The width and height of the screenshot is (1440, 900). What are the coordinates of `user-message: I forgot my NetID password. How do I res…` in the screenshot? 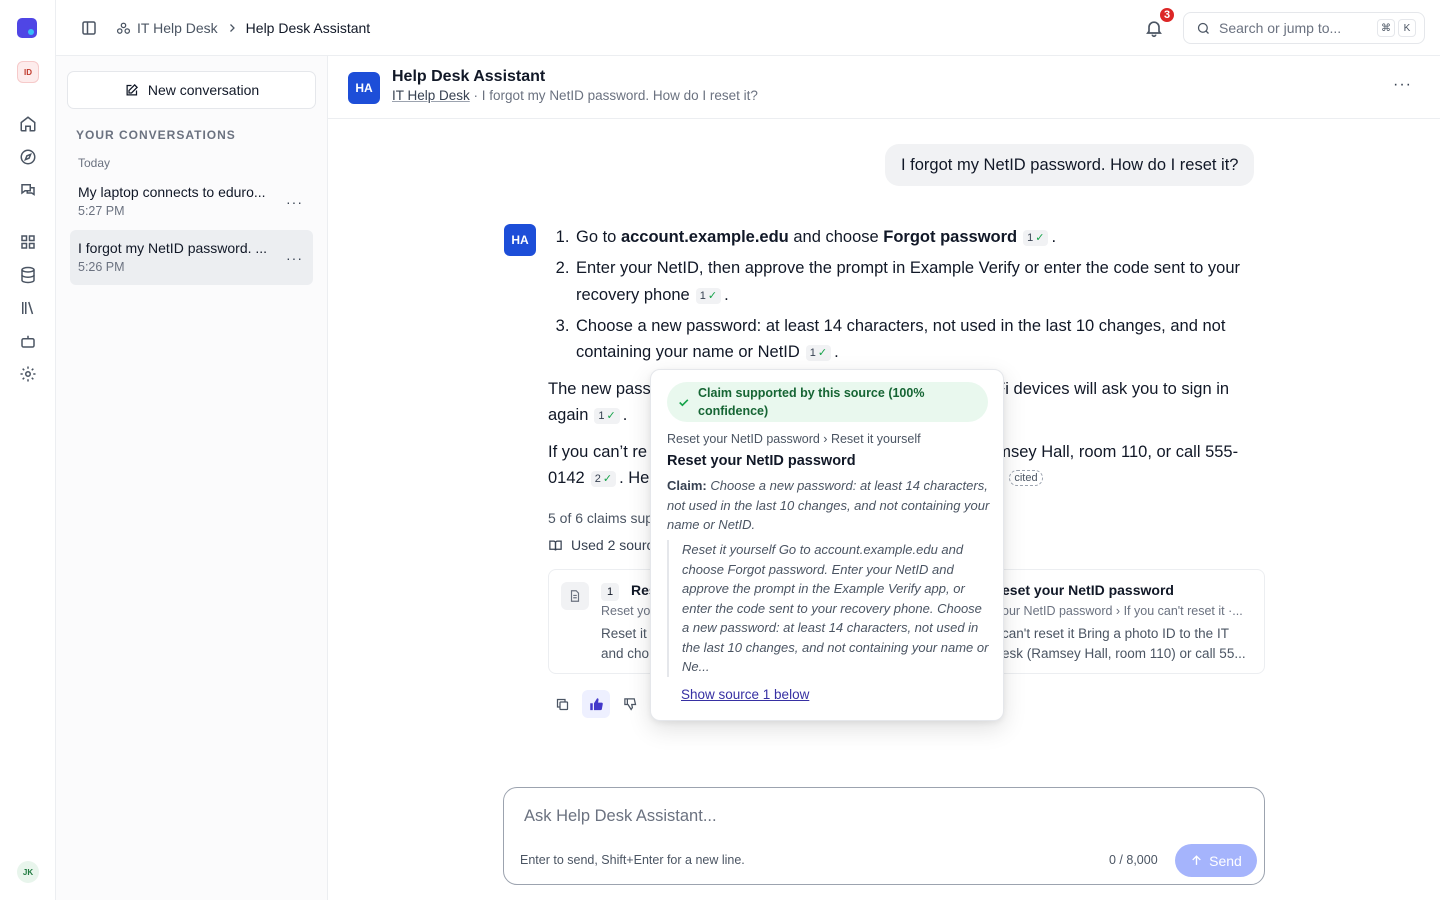 It's located at (1070, 165).